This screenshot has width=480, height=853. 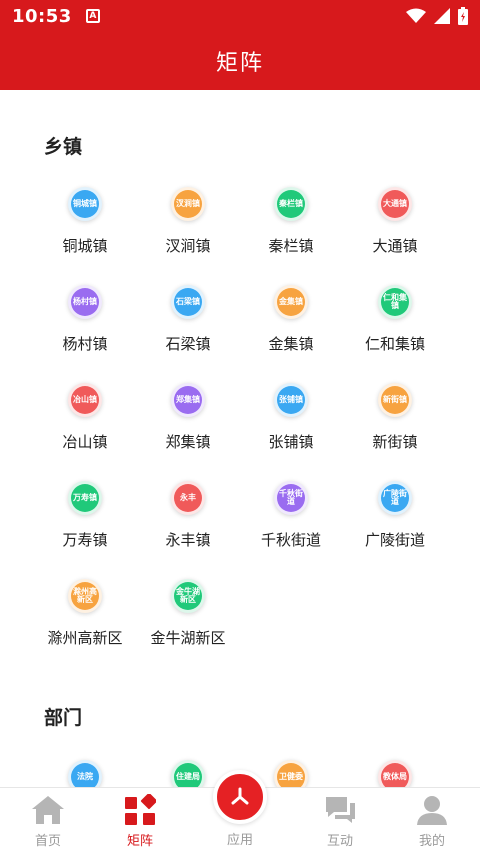 I want to click on dept-item-education: 教体局, so click(x=395, y=766).